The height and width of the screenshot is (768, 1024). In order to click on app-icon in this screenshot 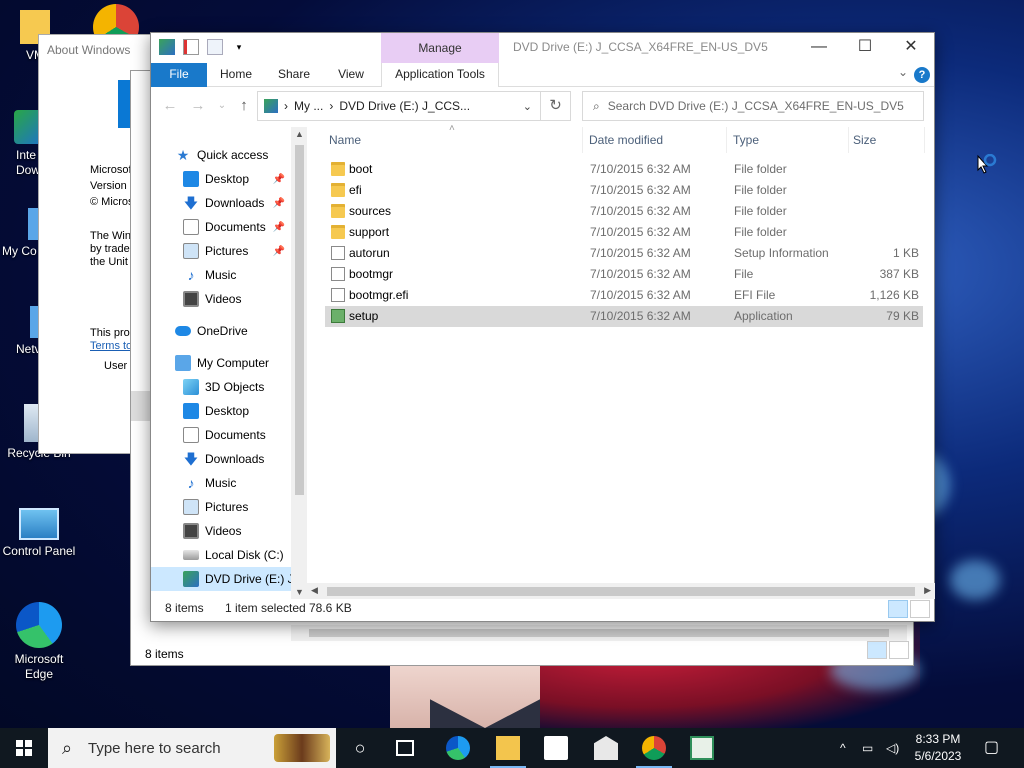, I will do `click(702, 748)`.